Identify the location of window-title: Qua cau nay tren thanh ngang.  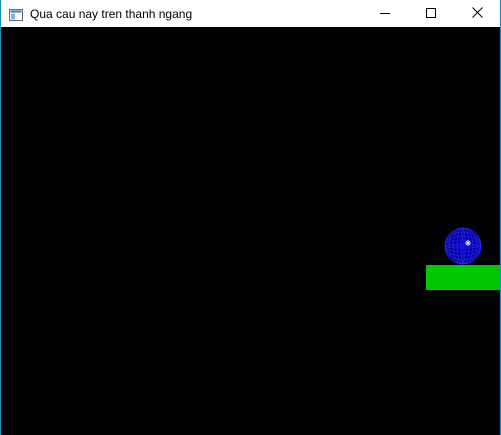
(111, 13).